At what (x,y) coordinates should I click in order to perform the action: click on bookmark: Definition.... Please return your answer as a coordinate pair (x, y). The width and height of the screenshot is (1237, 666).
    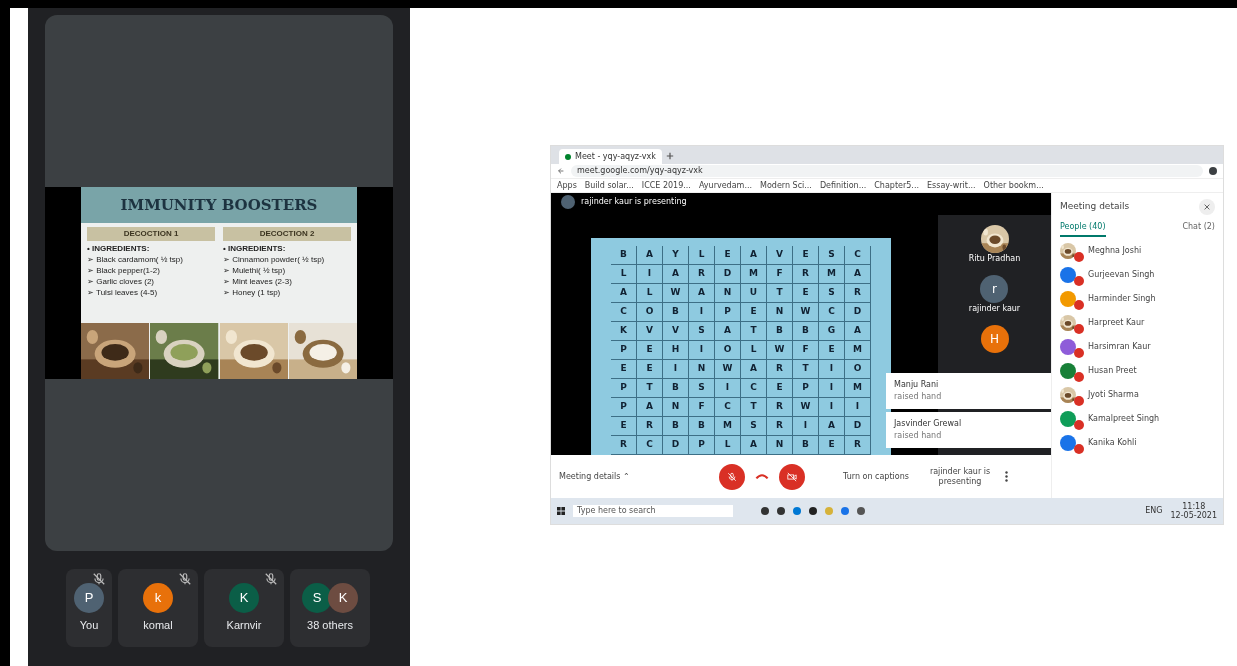
    Looking at the image, I should click on (843, 185).